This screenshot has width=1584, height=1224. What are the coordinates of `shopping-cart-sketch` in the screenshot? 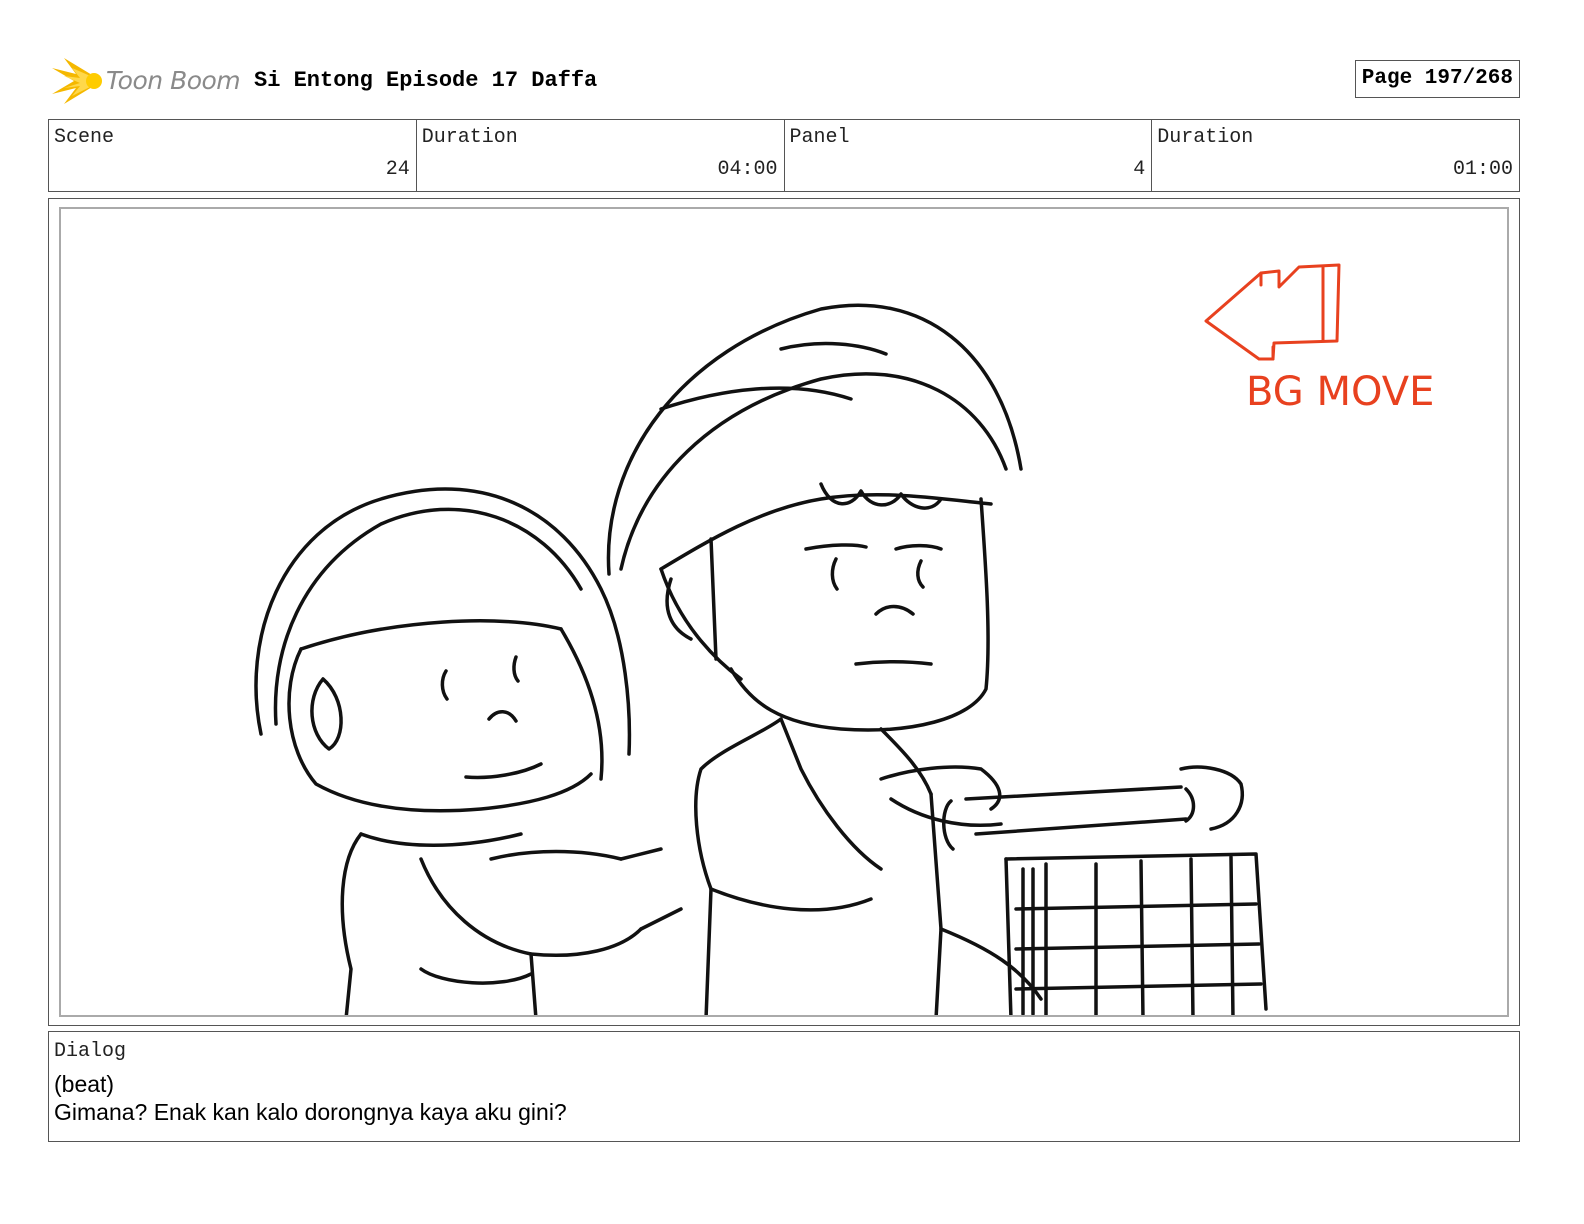 It's located at (1105, 900).